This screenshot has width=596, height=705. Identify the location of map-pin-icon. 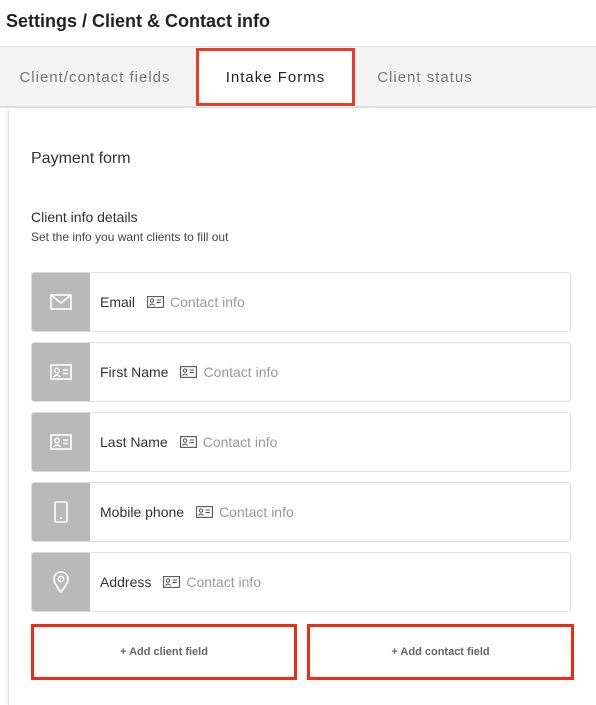
(61, 582).